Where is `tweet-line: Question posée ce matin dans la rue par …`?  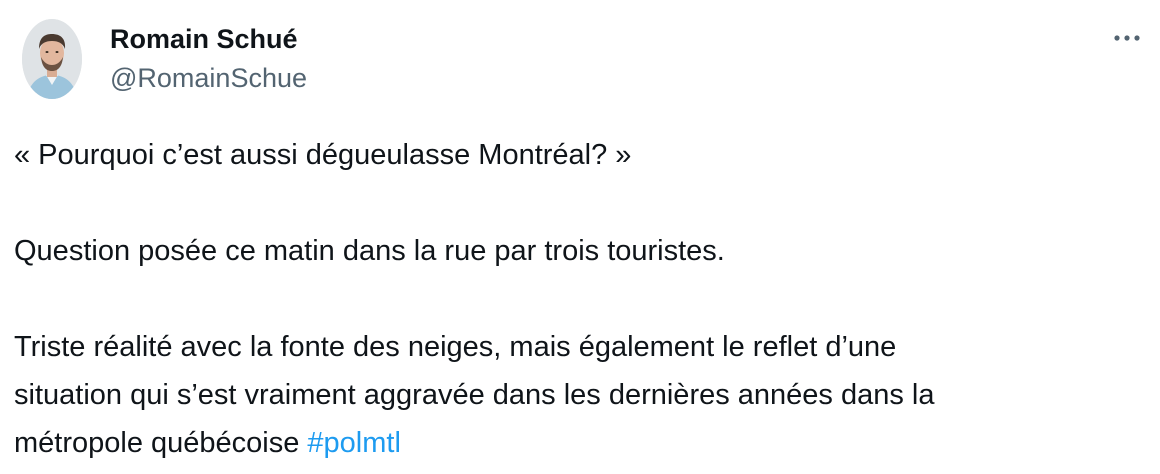
tweet-line: Question posée ce matin dans la rue par … is located at coordinates (369, 251).